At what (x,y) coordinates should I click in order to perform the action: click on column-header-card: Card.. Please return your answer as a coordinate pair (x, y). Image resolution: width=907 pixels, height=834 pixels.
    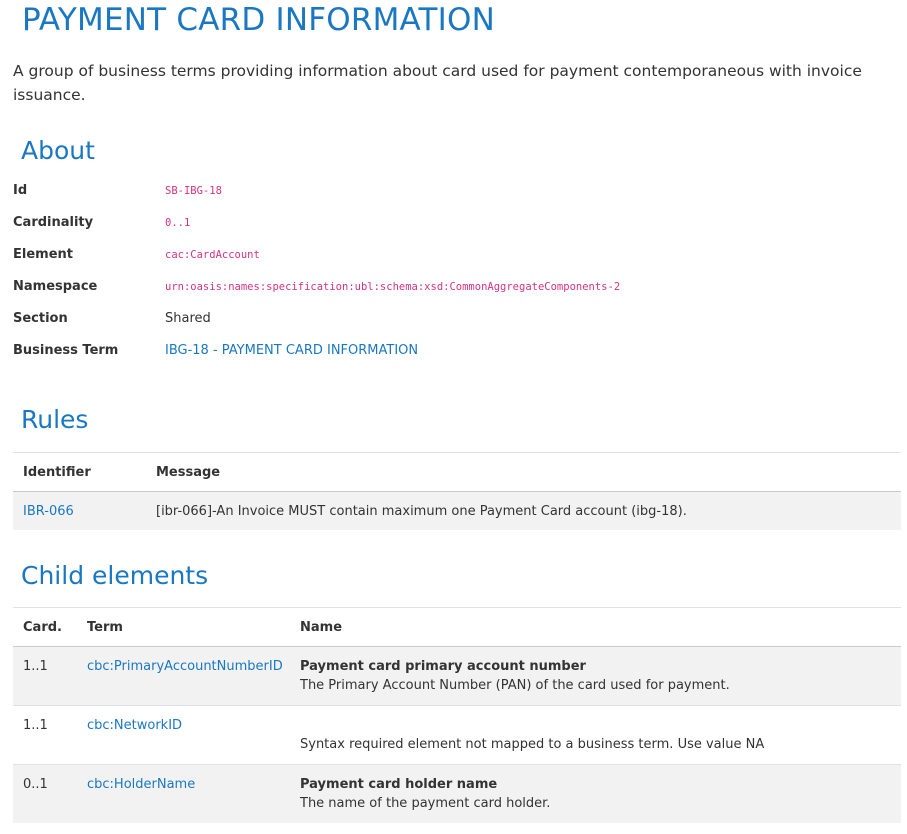
    Looking at the image, I should click on (45, 627).